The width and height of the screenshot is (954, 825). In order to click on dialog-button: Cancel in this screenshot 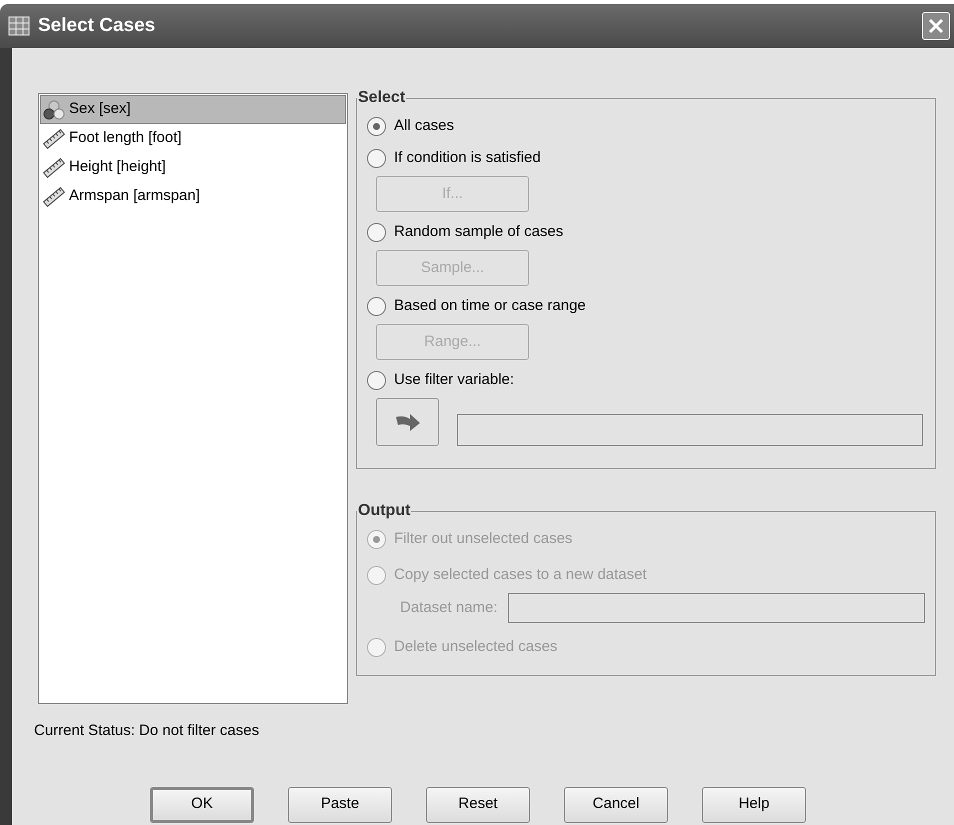, I will do `click(616, 804)`.